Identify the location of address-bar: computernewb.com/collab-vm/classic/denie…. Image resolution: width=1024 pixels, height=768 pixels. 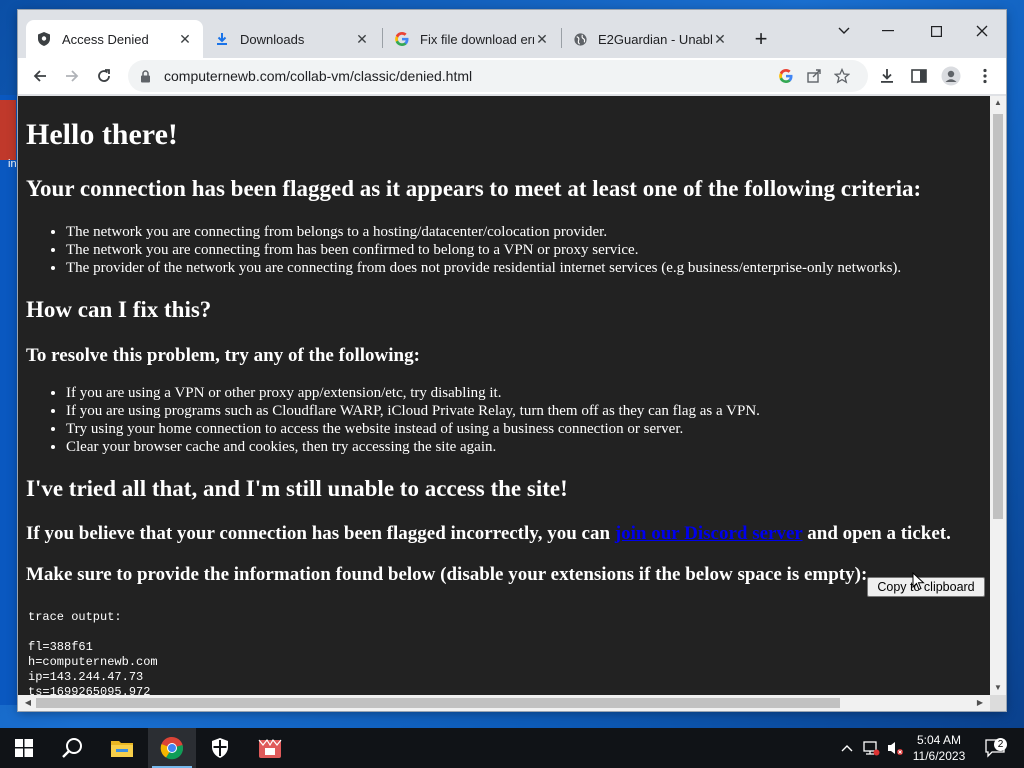
(498, 76).